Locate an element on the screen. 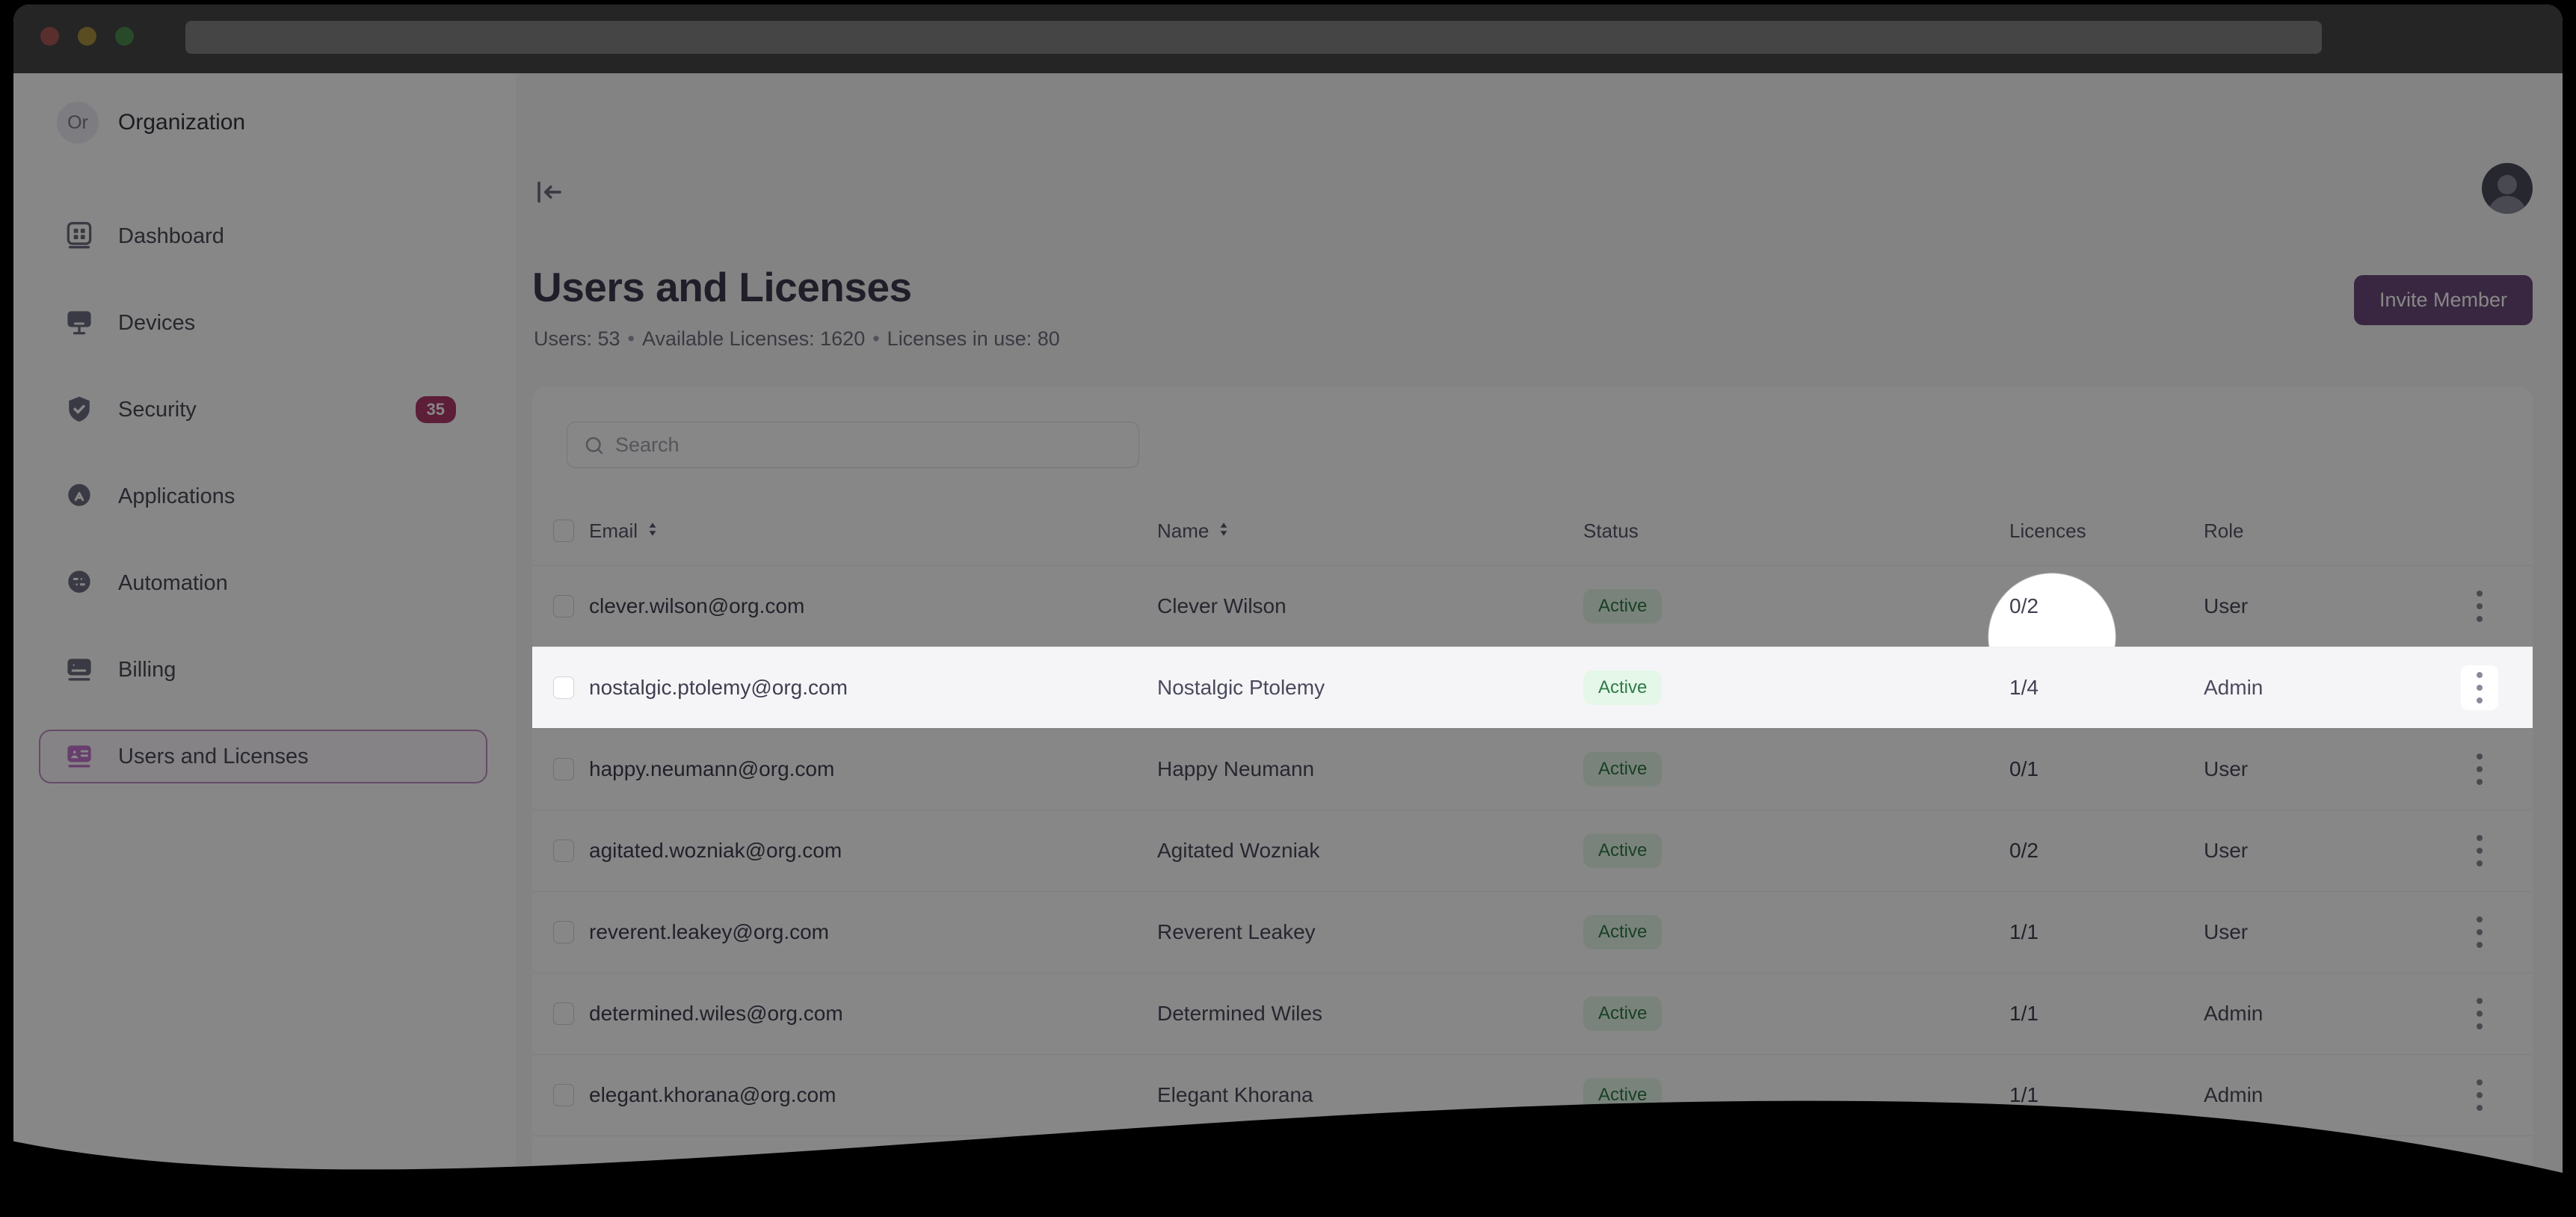 Image resolution: width=2576 pixels, height=1217 pixels. cell-email: determined.wiles@org.com is located at coordinates (716, 1013).